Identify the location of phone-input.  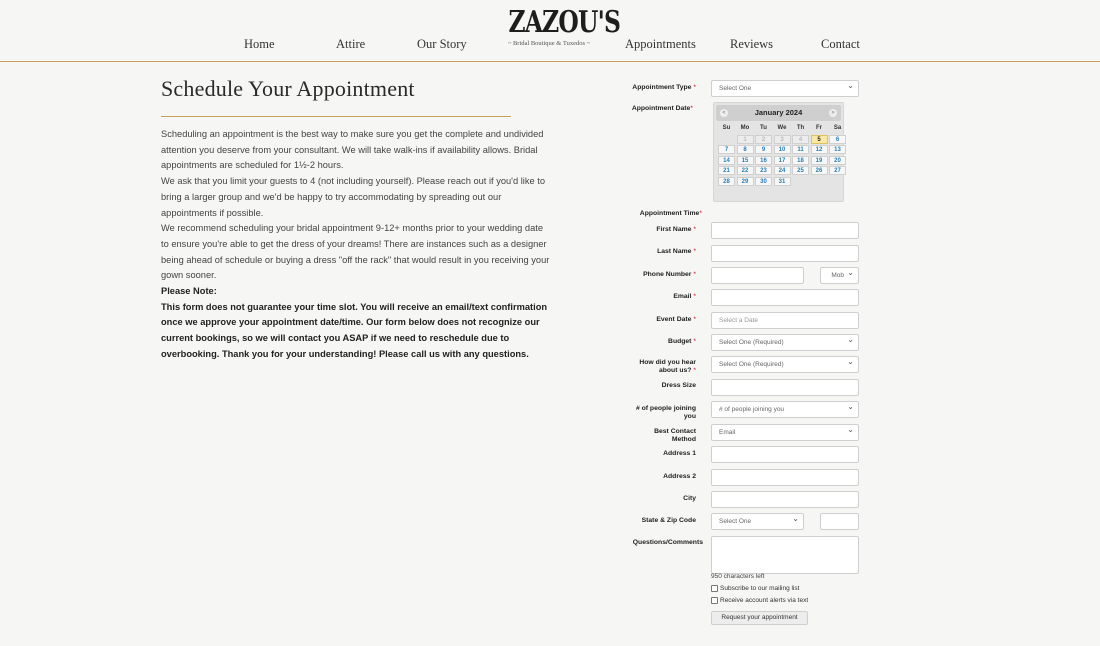
(757, 275).